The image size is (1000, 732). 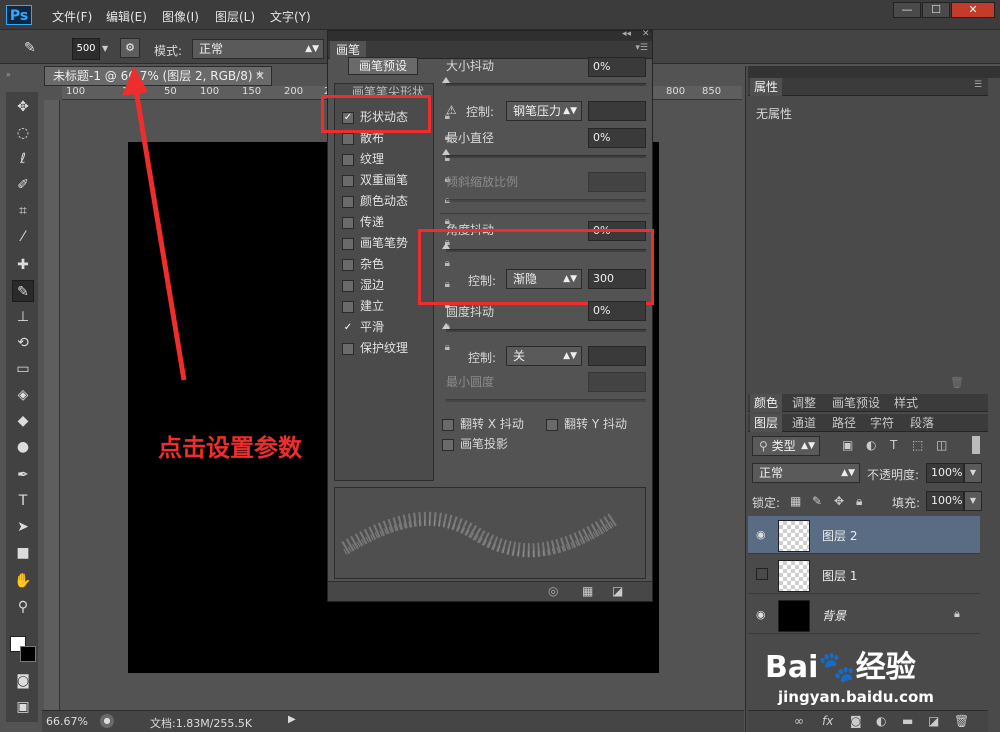 I want to click on add-mask-icon: ◙, so click(x=856, y=721).